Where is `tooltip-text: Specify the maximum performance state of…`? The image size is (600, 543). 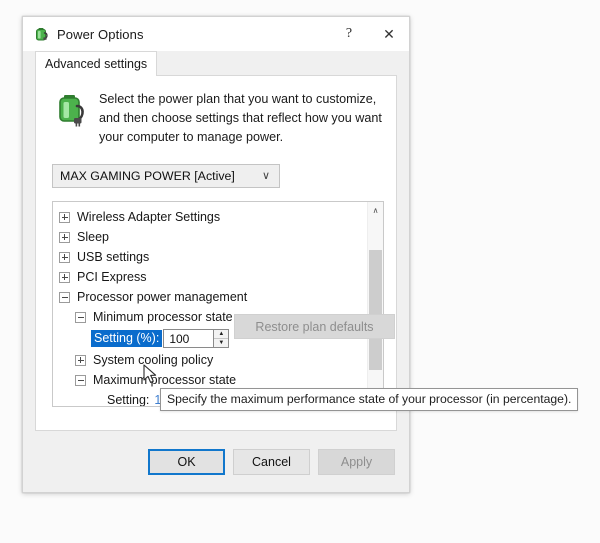
tooltip-text: Specify the maximum performance state of… is located at coordinates (369, 399).